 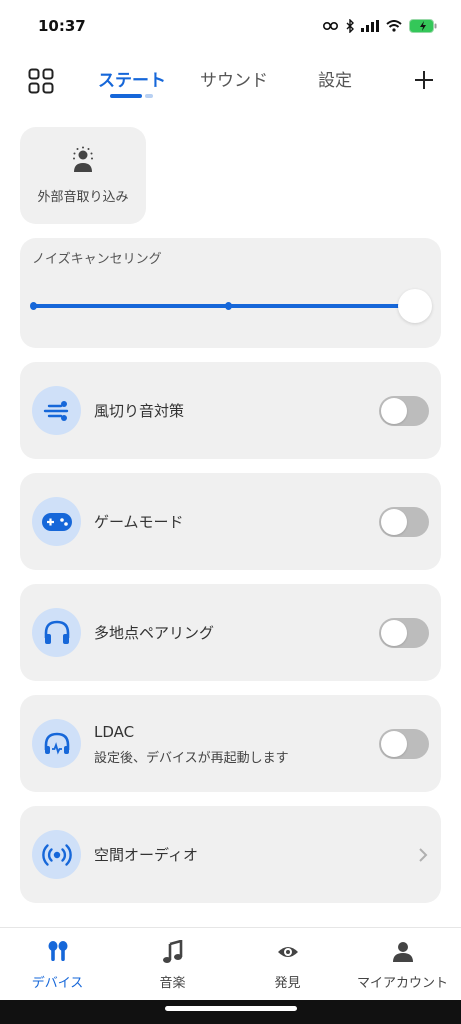 I want to click on gamepad-icon, so click(x=56, y=521).